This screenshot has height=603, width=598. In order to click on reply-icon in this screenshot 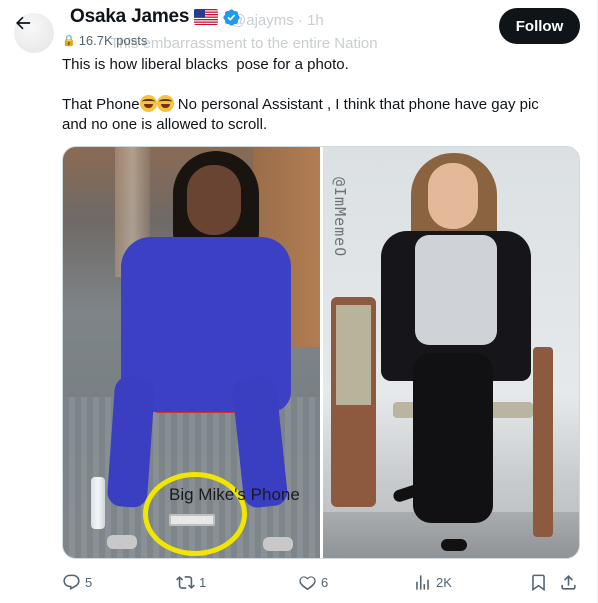, I will do `click(71, 582)`.